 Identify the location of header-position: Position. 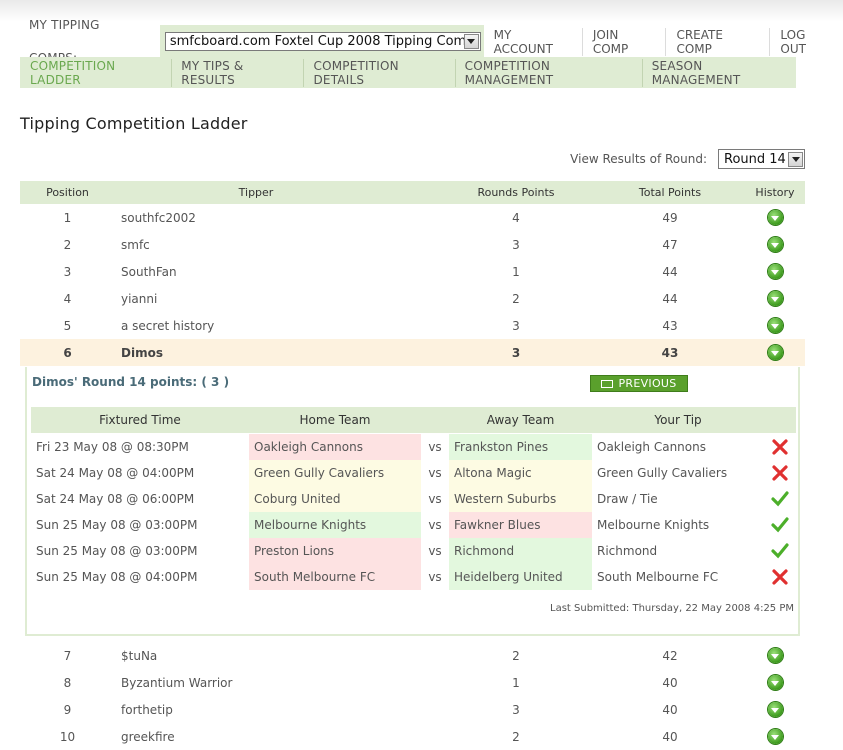
(67, 192).